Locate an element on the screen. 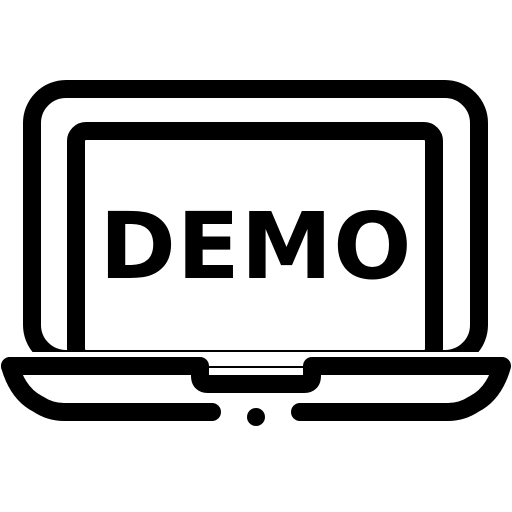 The width and height of the screenshot is (512, 512). screen-text: DEMO is located at coordinates (256, 246).